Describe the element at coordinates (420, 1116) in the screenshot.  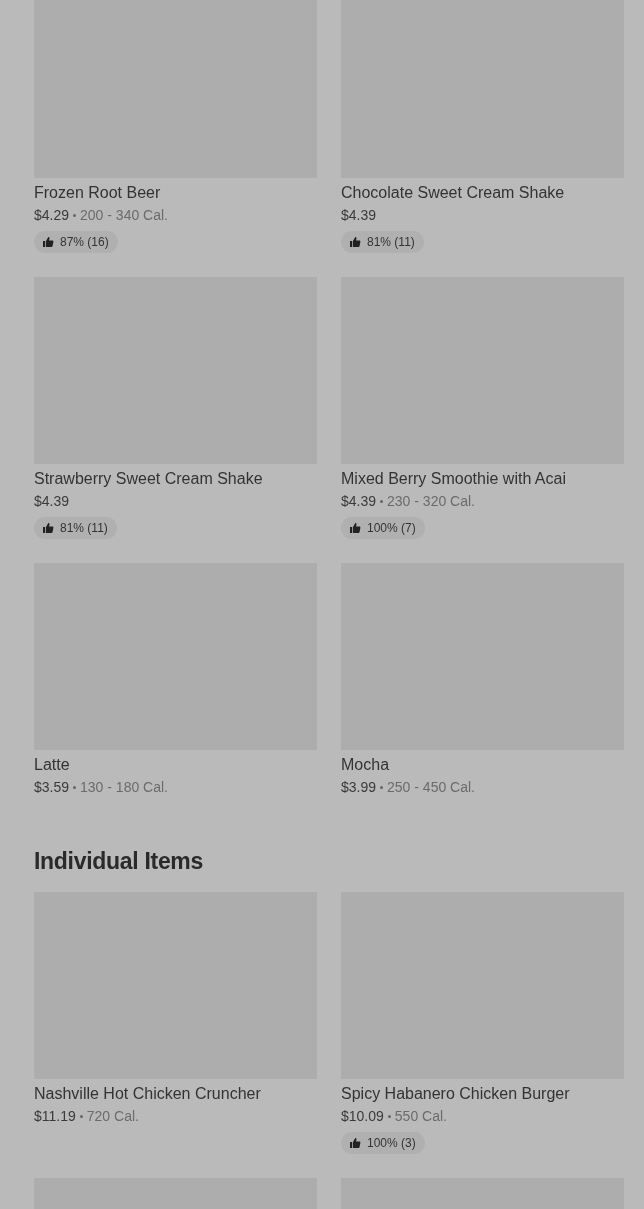
I see `item-calories: 550 Cal.` at that location.